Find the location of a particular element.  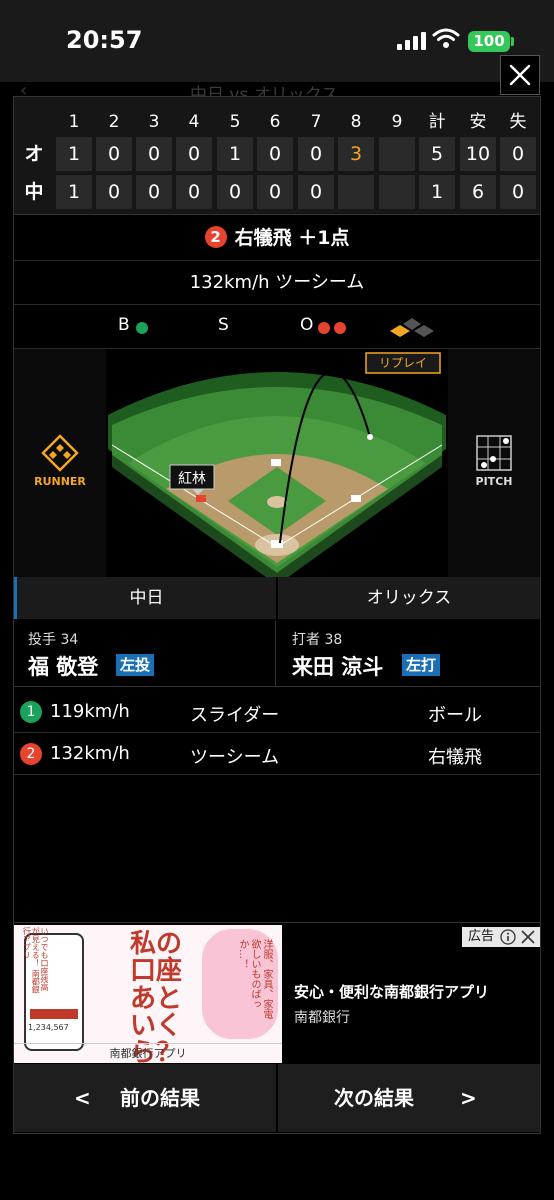

pitch-row: 1 119km/h スライダー ボール is located at coordinates (277, 712).